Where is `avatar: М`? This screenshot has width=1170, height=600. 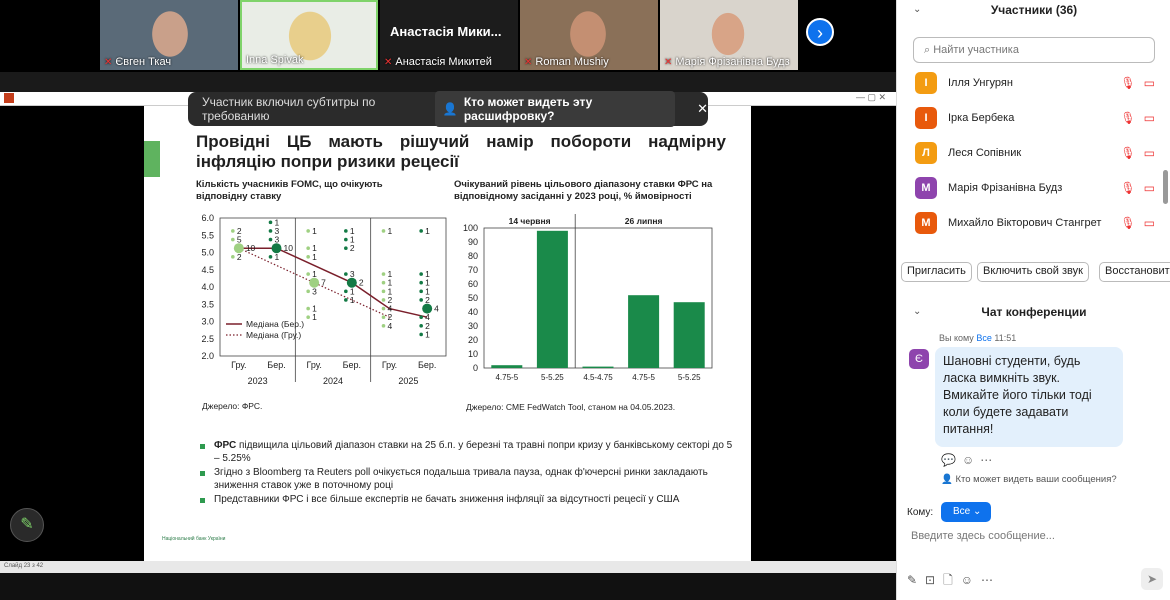 avatar: М is located at coordinates (926, 223).